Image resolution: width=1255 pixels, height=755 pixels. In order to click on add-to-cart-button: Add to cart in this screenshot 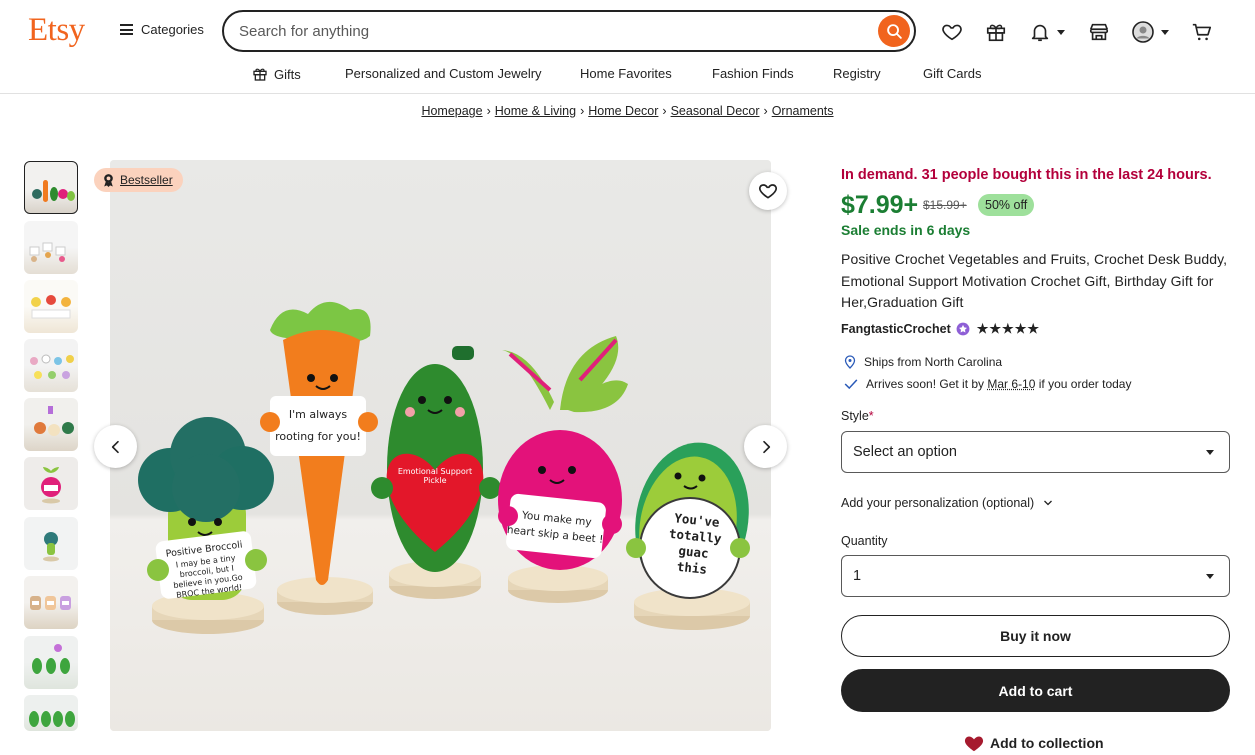, I will do `click(1035, 690)`.